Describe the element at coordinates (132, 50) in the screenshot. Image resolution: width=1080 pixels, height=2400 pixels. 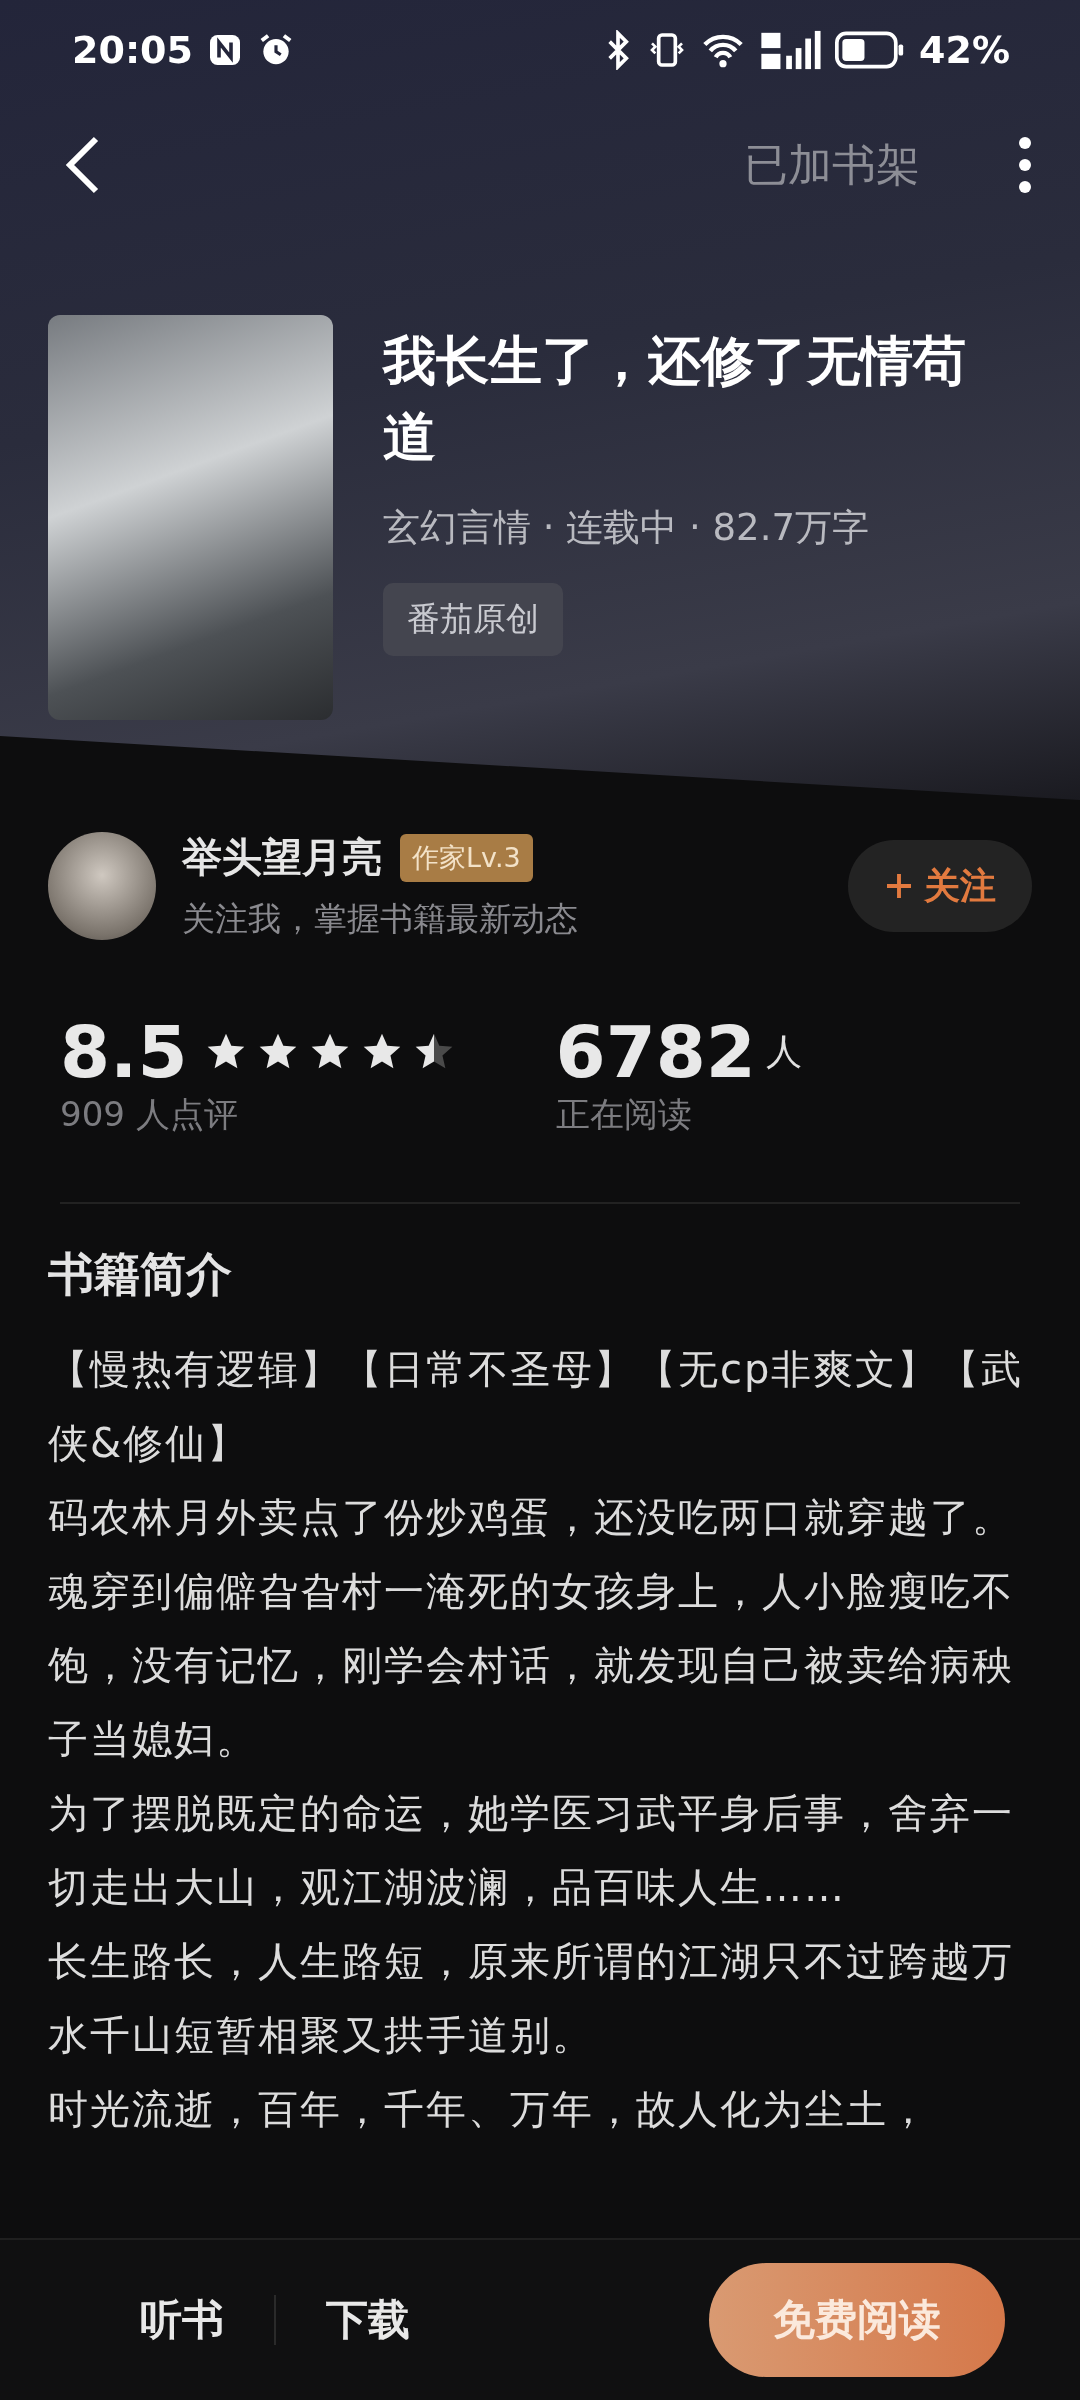
I see `status-time: 20:05` at that location.